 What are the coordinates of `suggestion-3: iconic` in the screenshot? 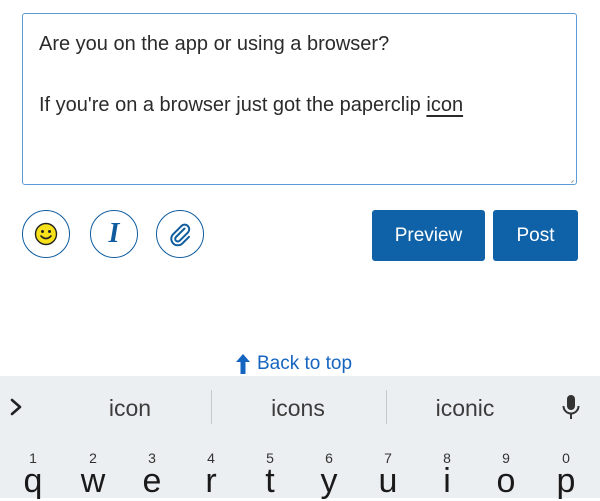 It's located at (465, 408).